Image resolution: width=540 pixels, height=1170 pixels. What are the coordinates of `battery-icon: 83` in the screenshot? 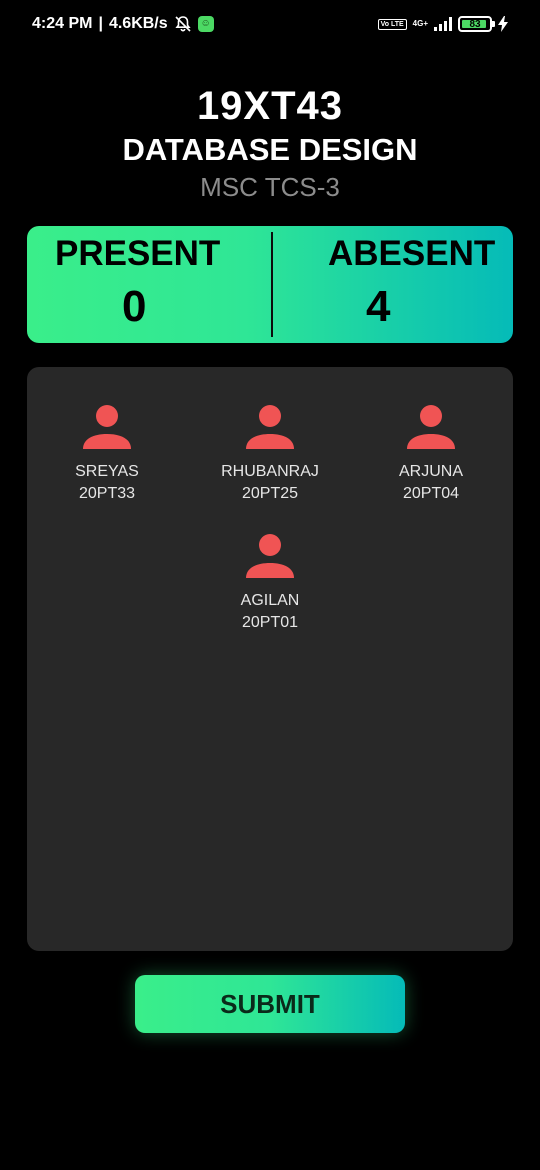 It's located at (476, 24).